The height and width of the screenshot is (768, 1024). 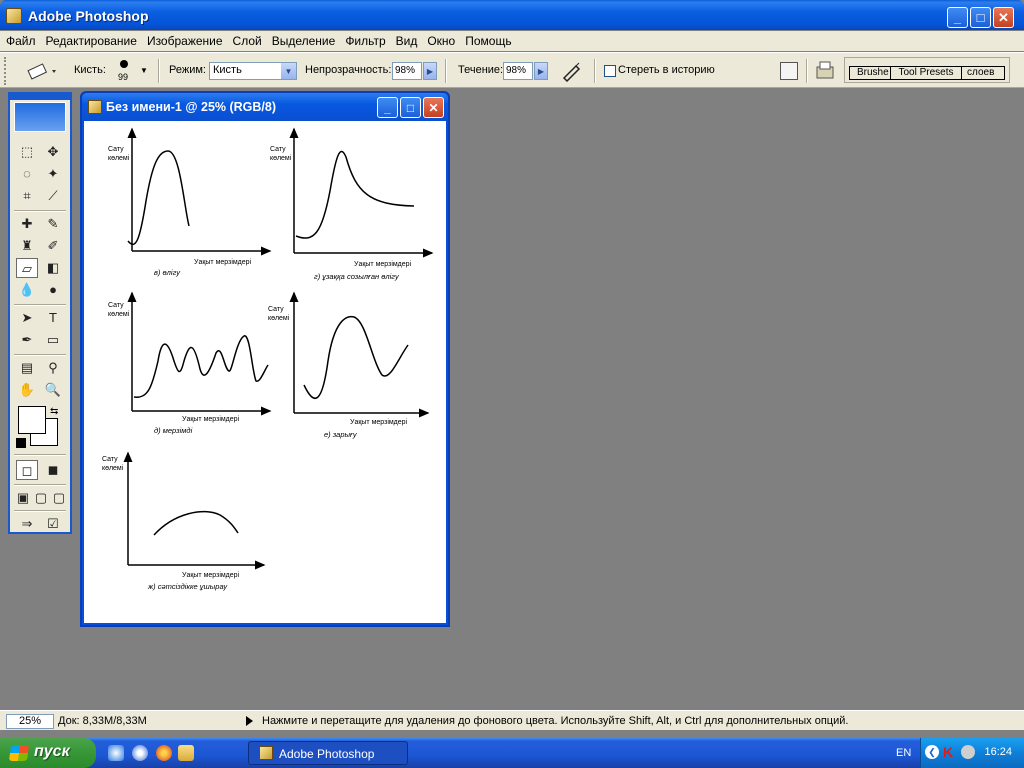 I want to click on clock: 16:24, so click(x=998, y=752).